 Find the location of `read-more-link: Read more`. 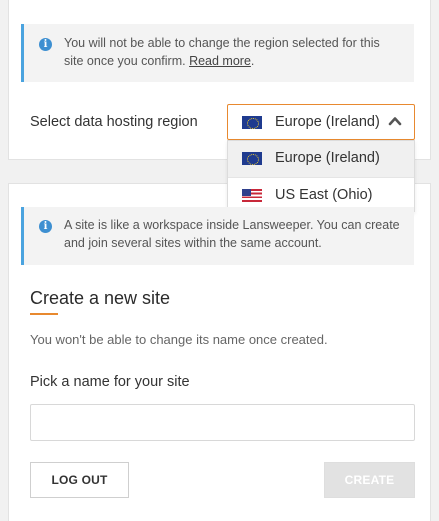

read-more-link: Read more is located at coordinates (220, 61).